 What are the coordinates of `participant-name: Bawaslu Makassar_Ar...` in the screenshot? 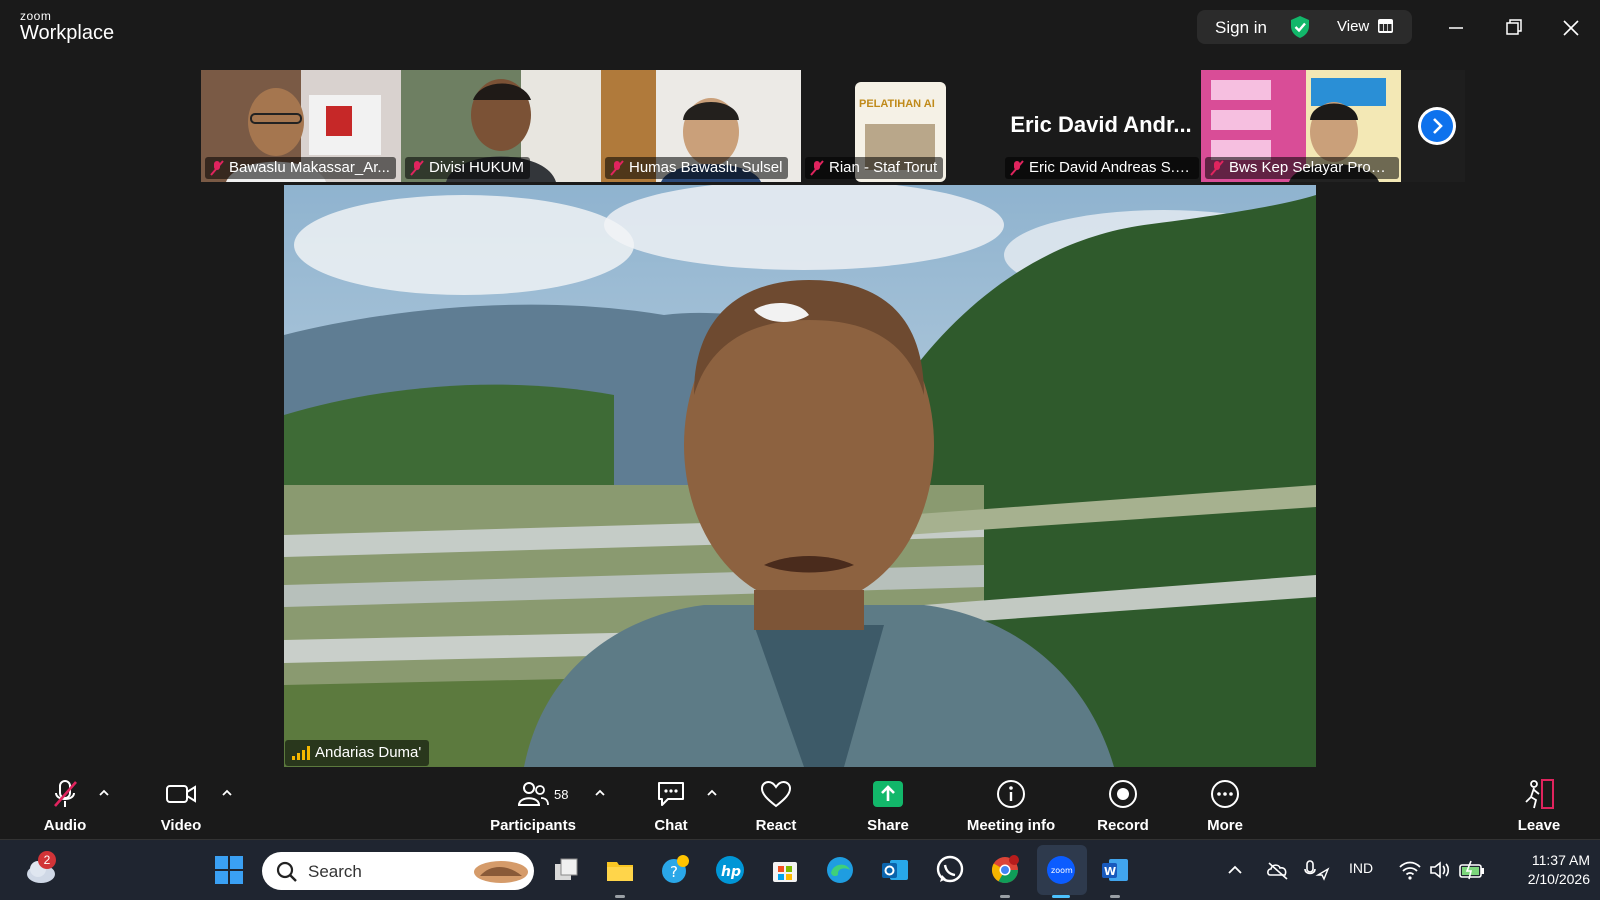 It's located at (300, 168).